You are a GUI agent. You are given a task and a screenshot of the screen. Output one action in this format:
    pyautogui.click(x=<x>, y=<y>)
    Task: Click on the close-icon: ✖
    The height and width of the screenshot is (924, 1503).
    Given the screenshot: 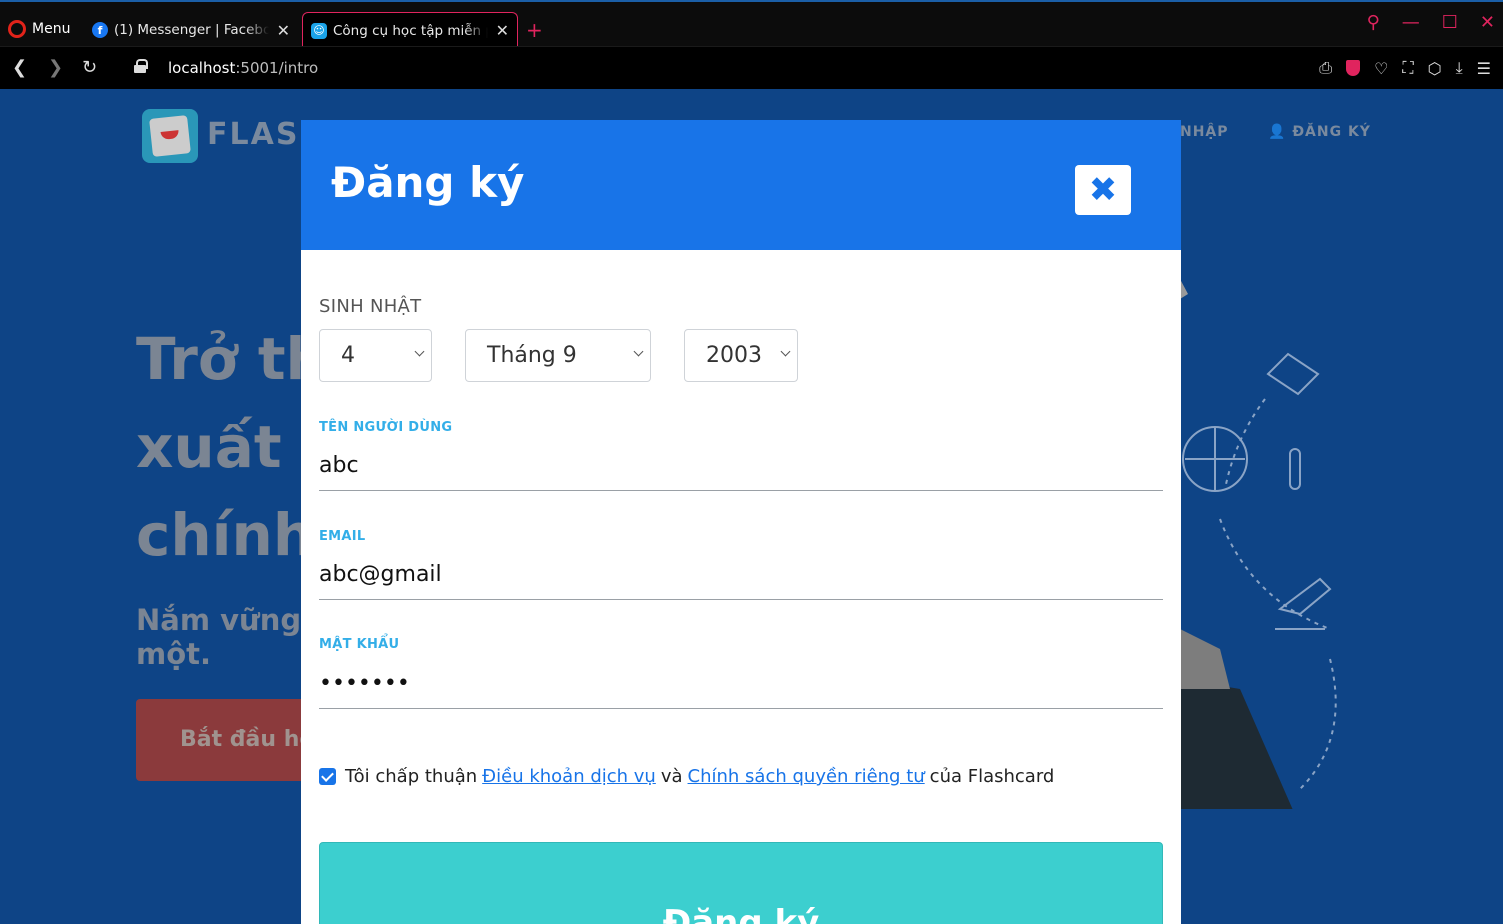 What is the action you would take?
    pyautogui.click(x=1103, y=190)
    